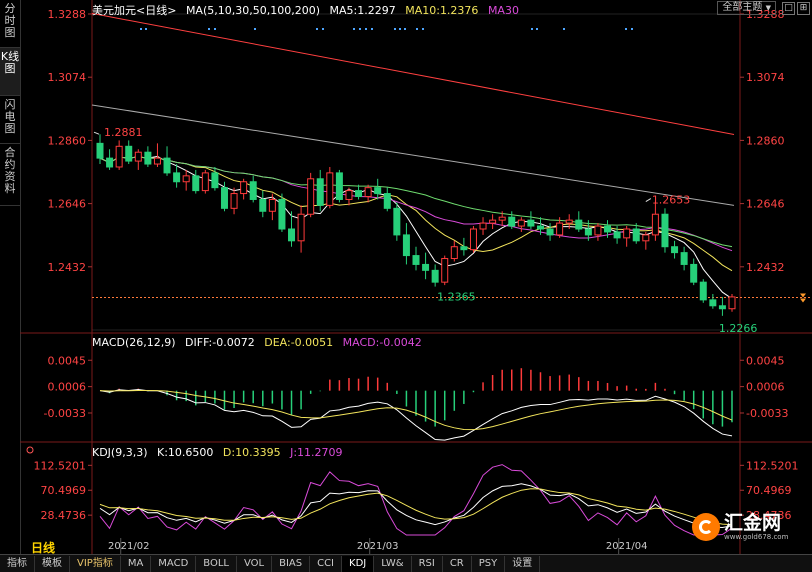 The image size is (812, 572). I want to click on left-sidebar: 分时图 K线图 闪电图 合约资料, so click(10, 277).